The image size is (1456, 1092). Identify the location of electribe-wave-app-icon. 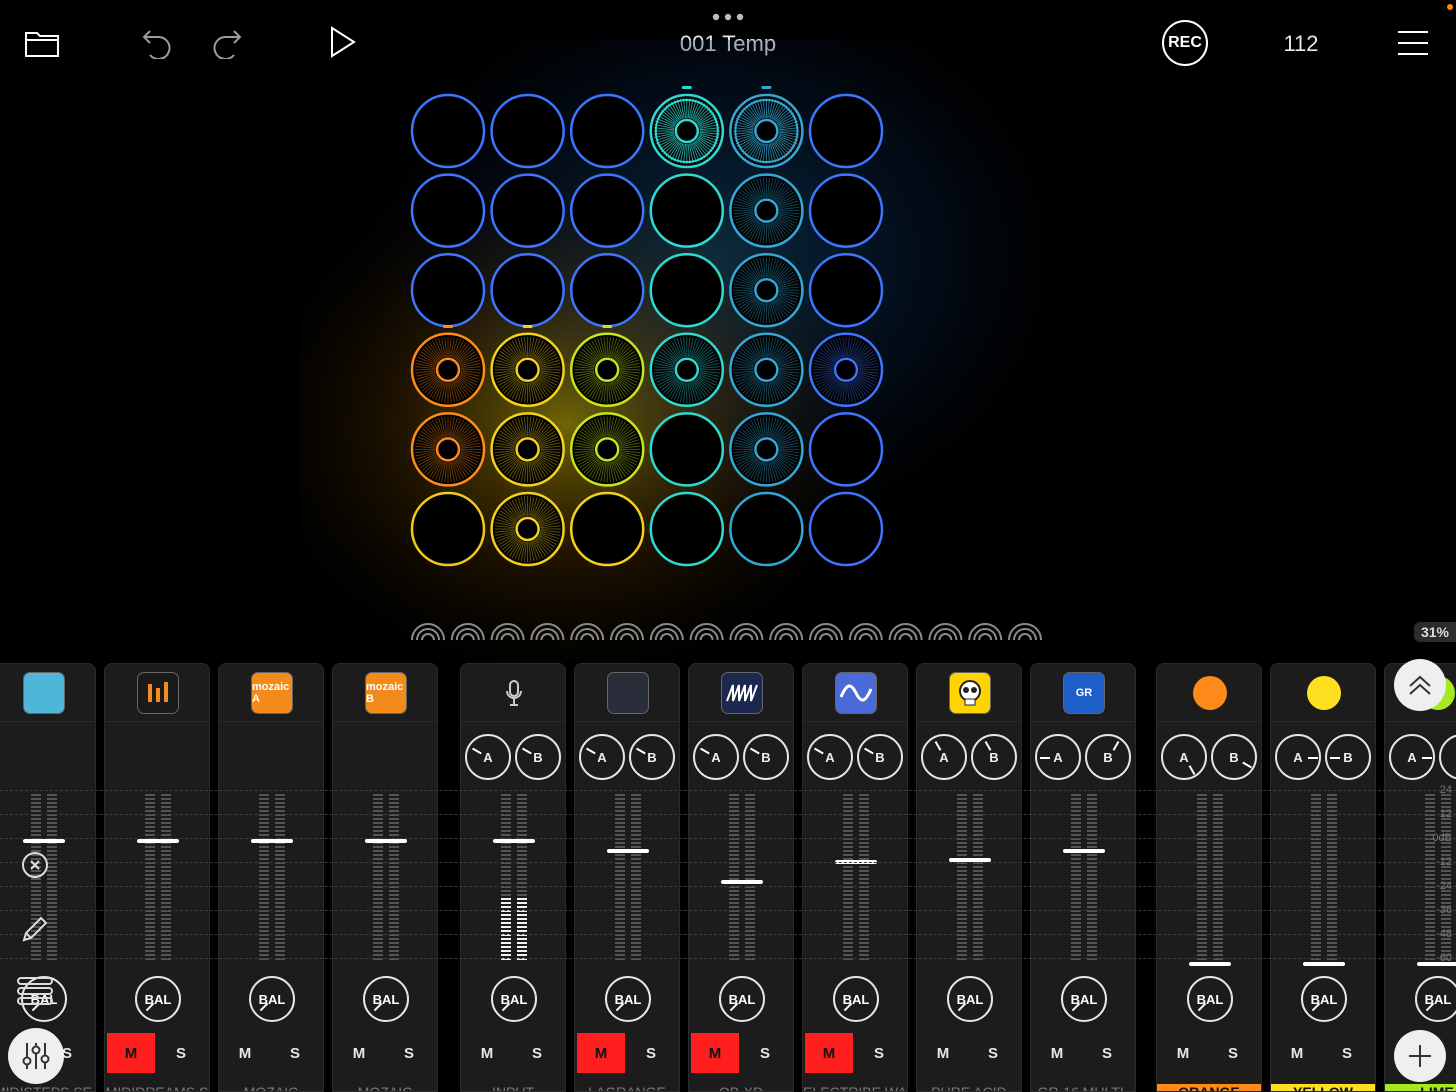
(856, 693).